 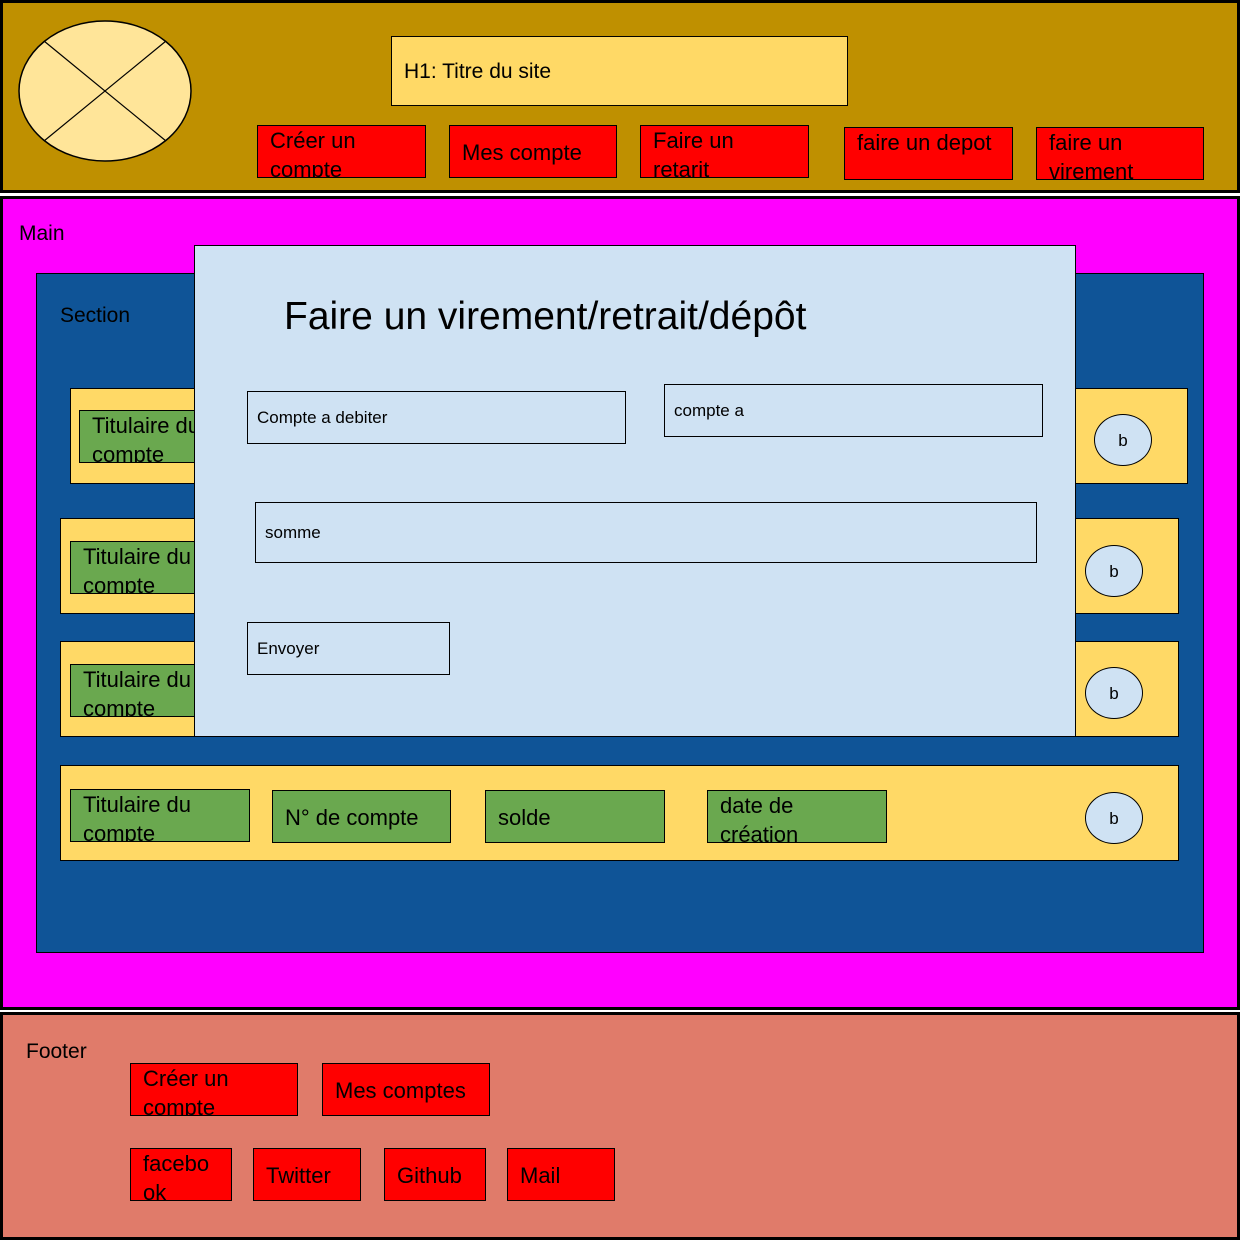 What do you see at coordinates (105, 91) in the screenshot?
I see `logo-placeholder-icon` at bounding box center [105, 91].